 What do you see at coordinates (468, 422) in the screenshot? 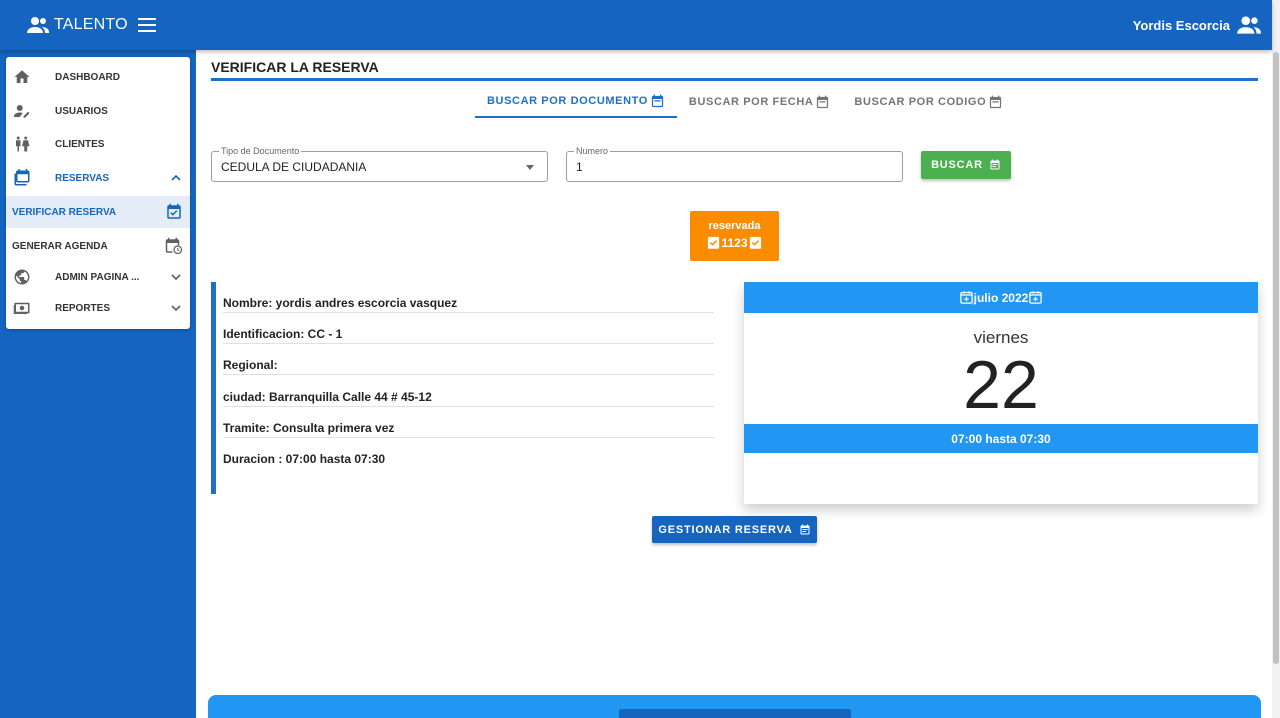
I see `detail-tramite: Tramite: Consulta primera vez` at bounding box center [468, 422].